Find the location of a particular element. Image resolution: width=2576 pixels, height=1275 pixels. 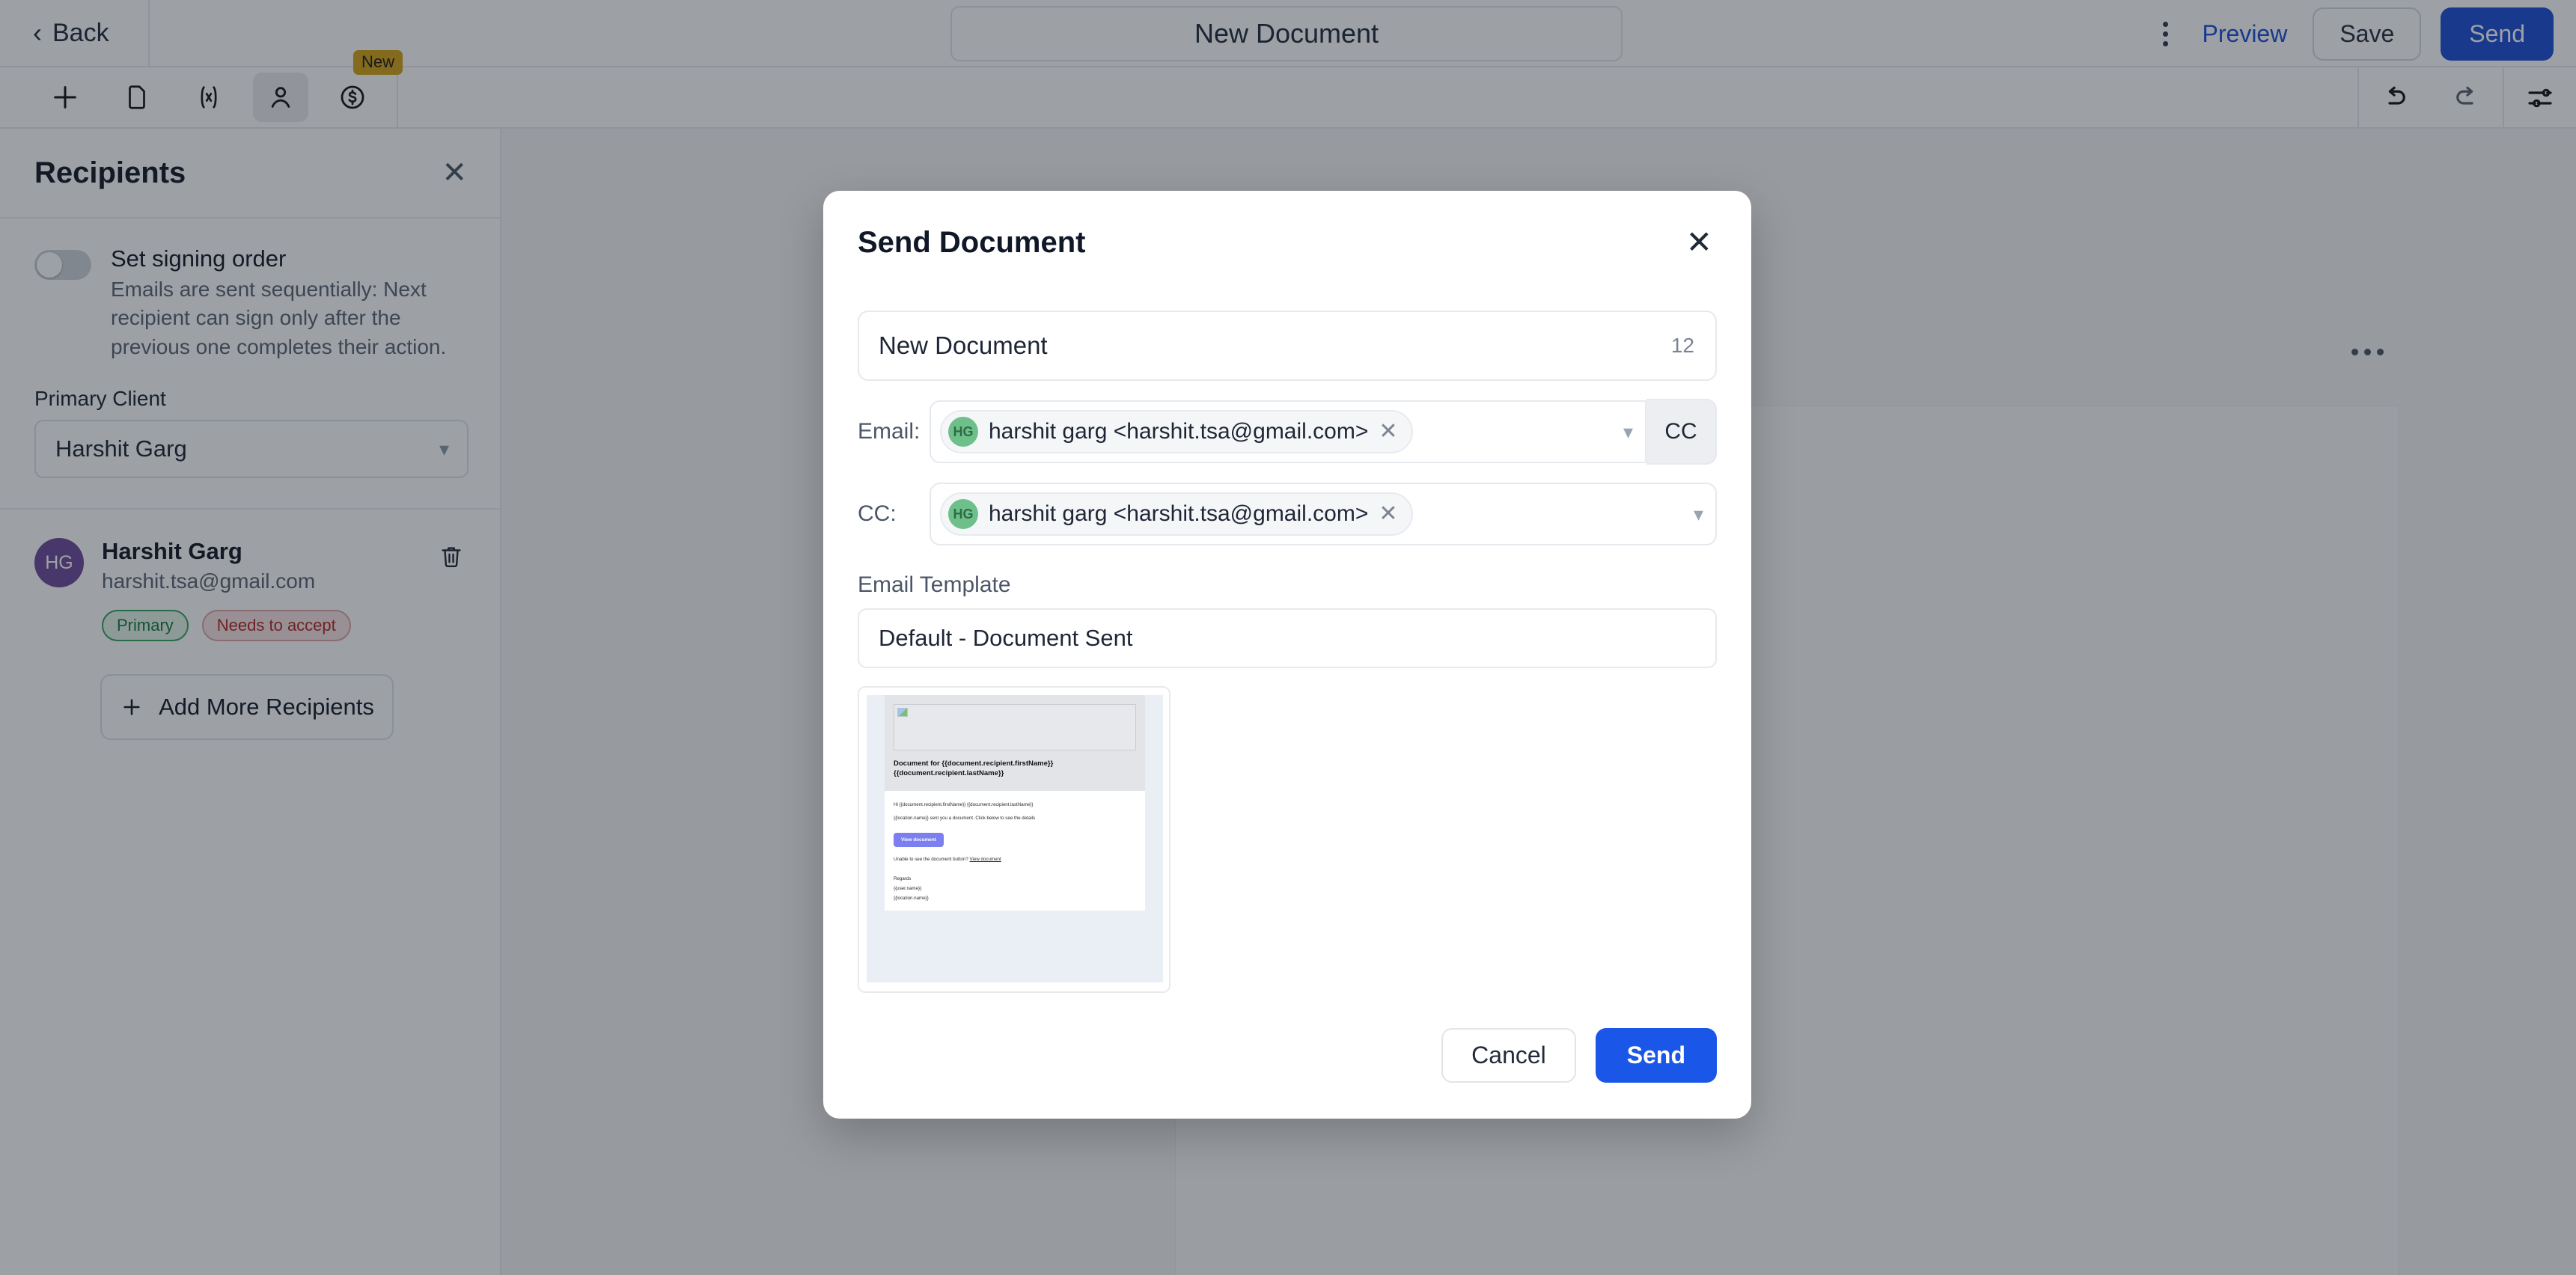

character-count: 12 is located at coordinates (1682, 345).